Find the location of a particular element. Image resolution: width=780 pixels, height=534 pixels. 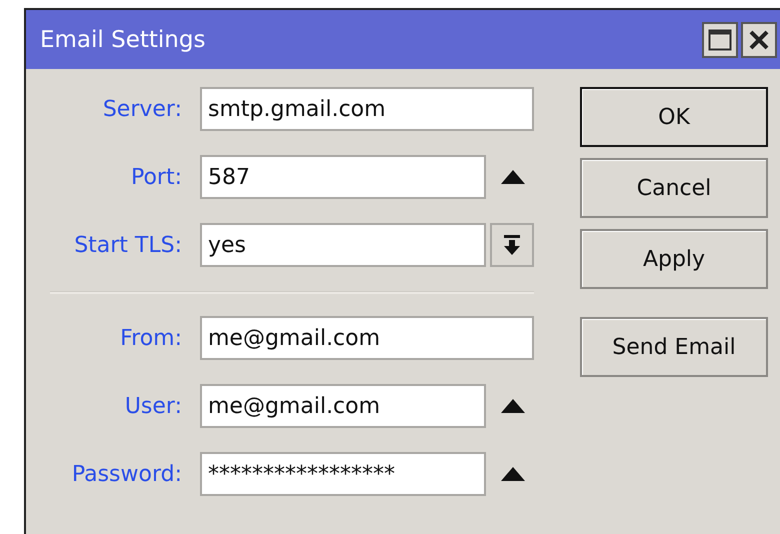

dialog-button: Apply is located at coordinates (674, 259).